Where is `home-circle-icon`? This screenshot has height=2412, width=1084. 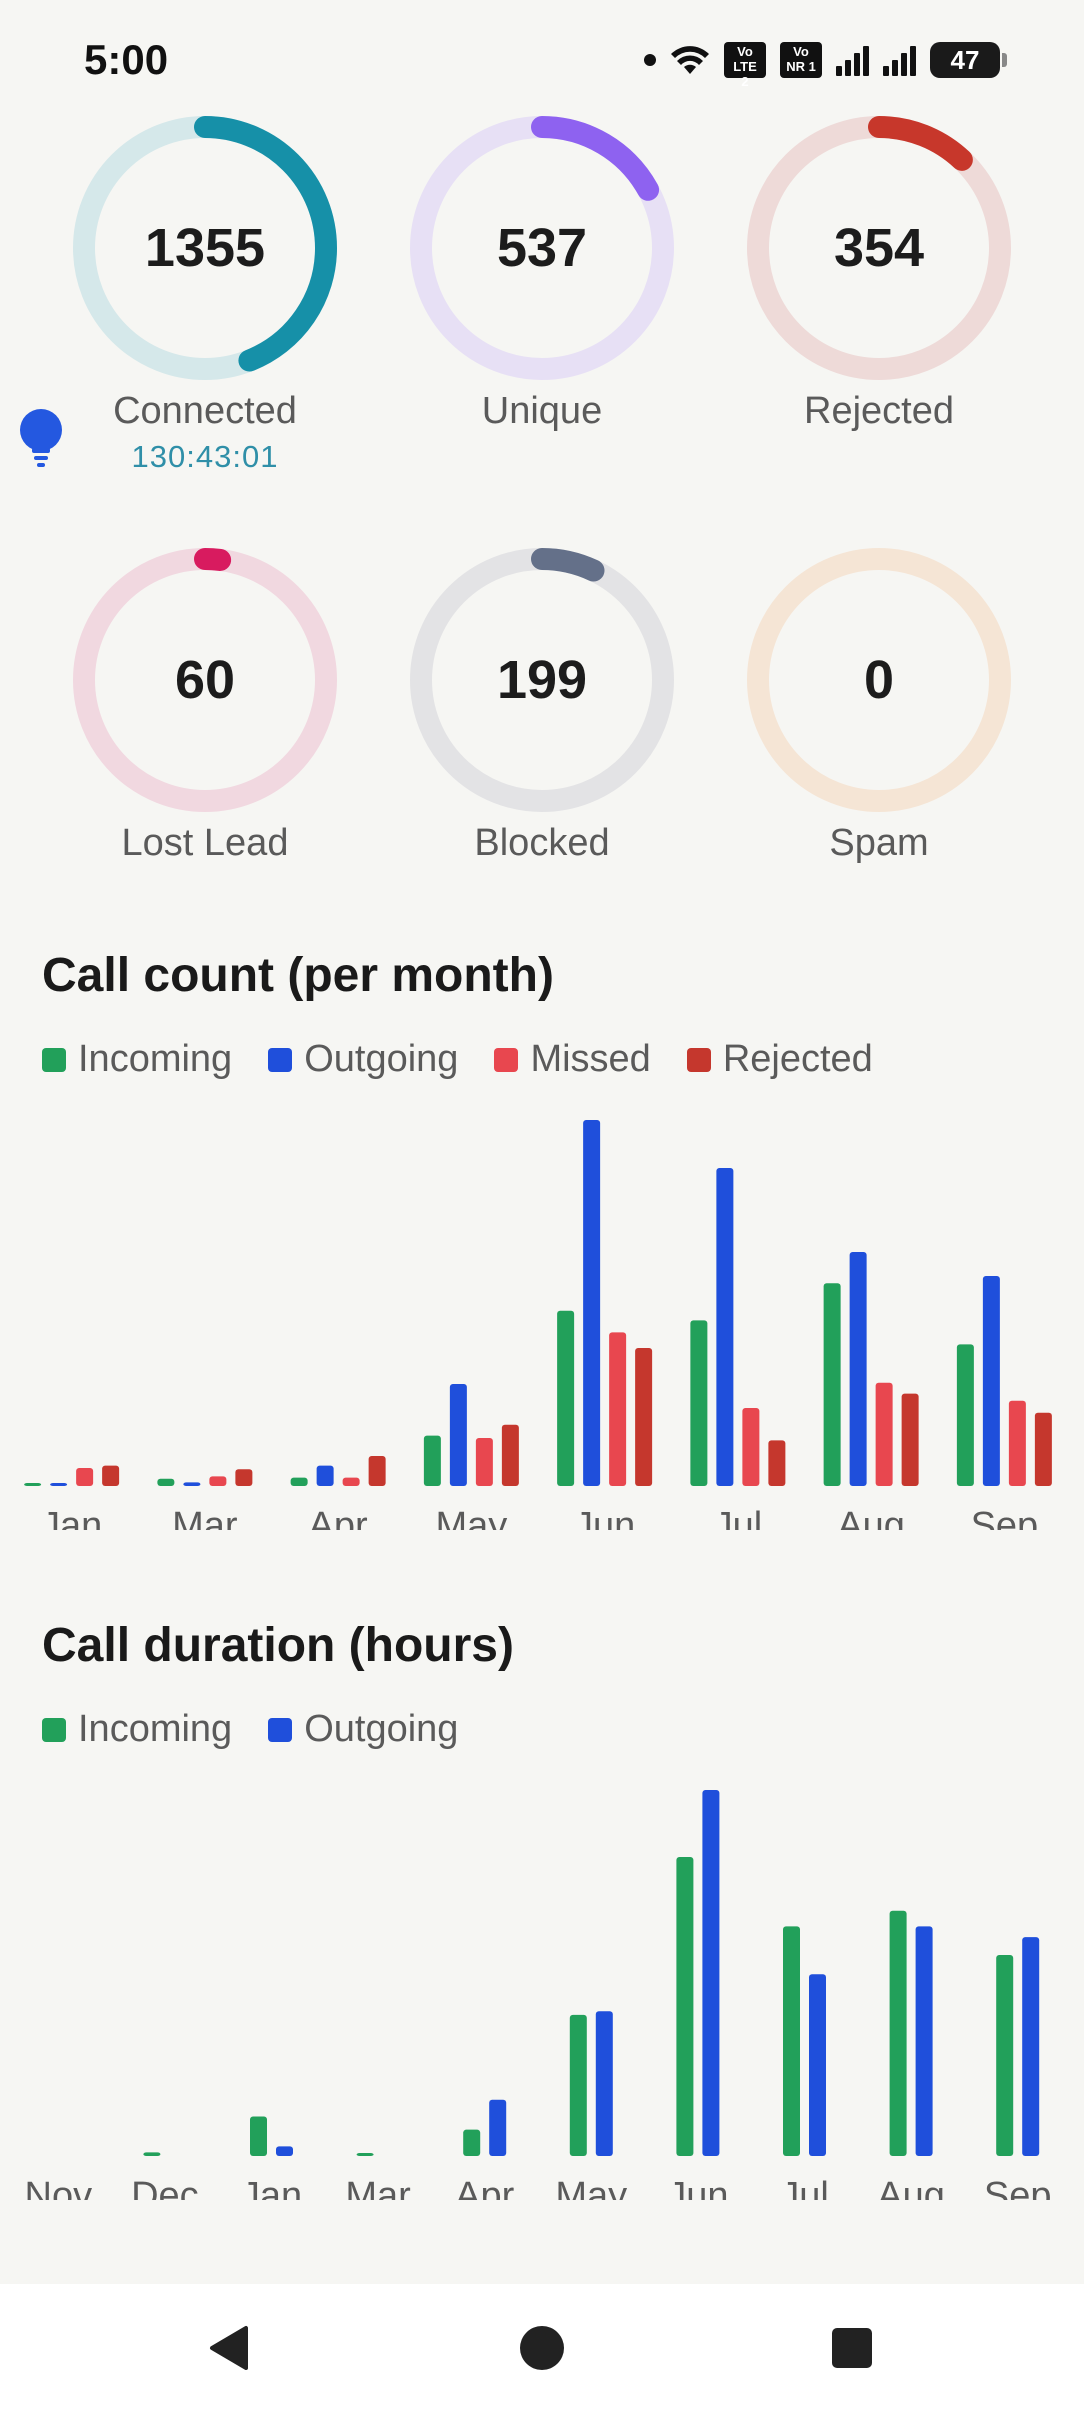
home-circle-icon is located at coordinates (542, 2348).